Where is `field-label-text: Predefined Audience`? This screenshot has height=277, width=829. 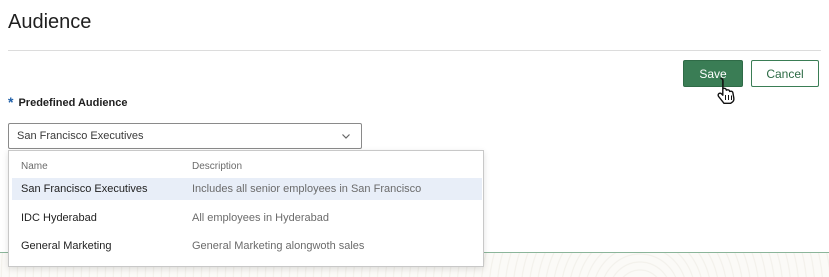
field-label-text: Predefined Audience is located at coordinates (73, 103).